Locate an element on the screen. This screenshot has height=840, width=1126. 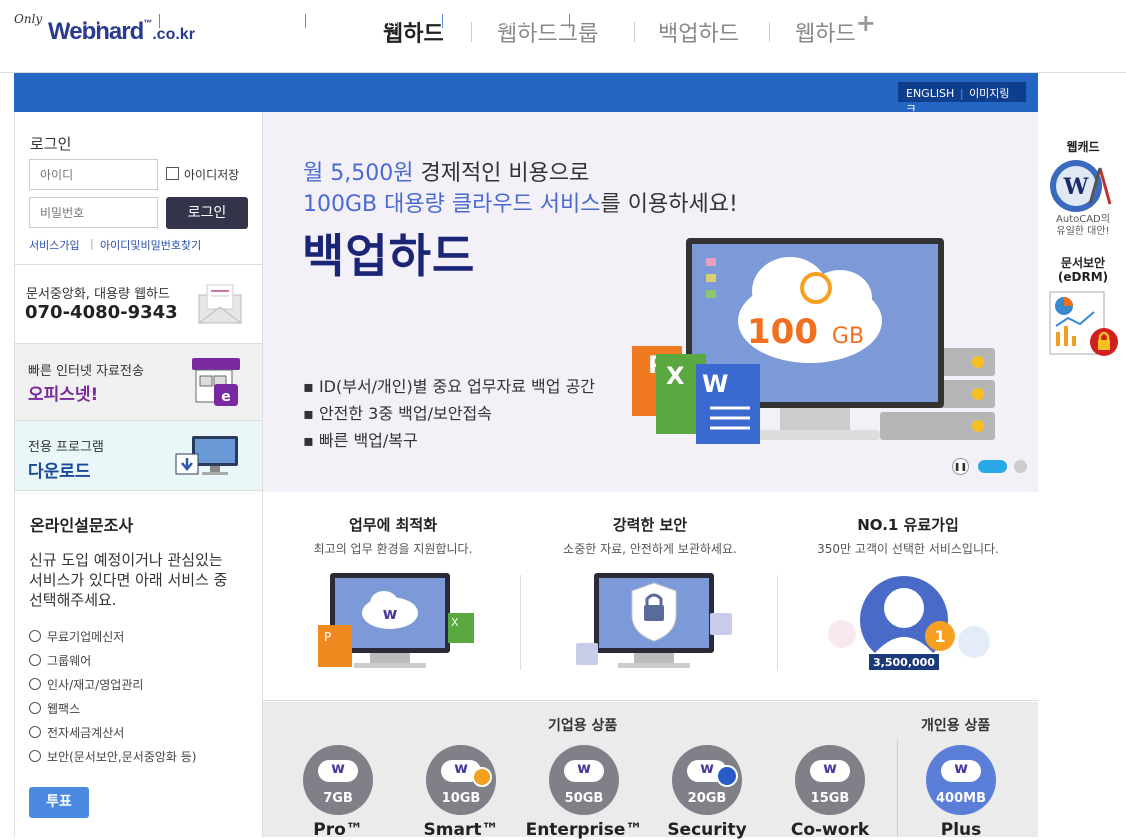
download-name: 다운로드 is located at coordinates (59, 472).